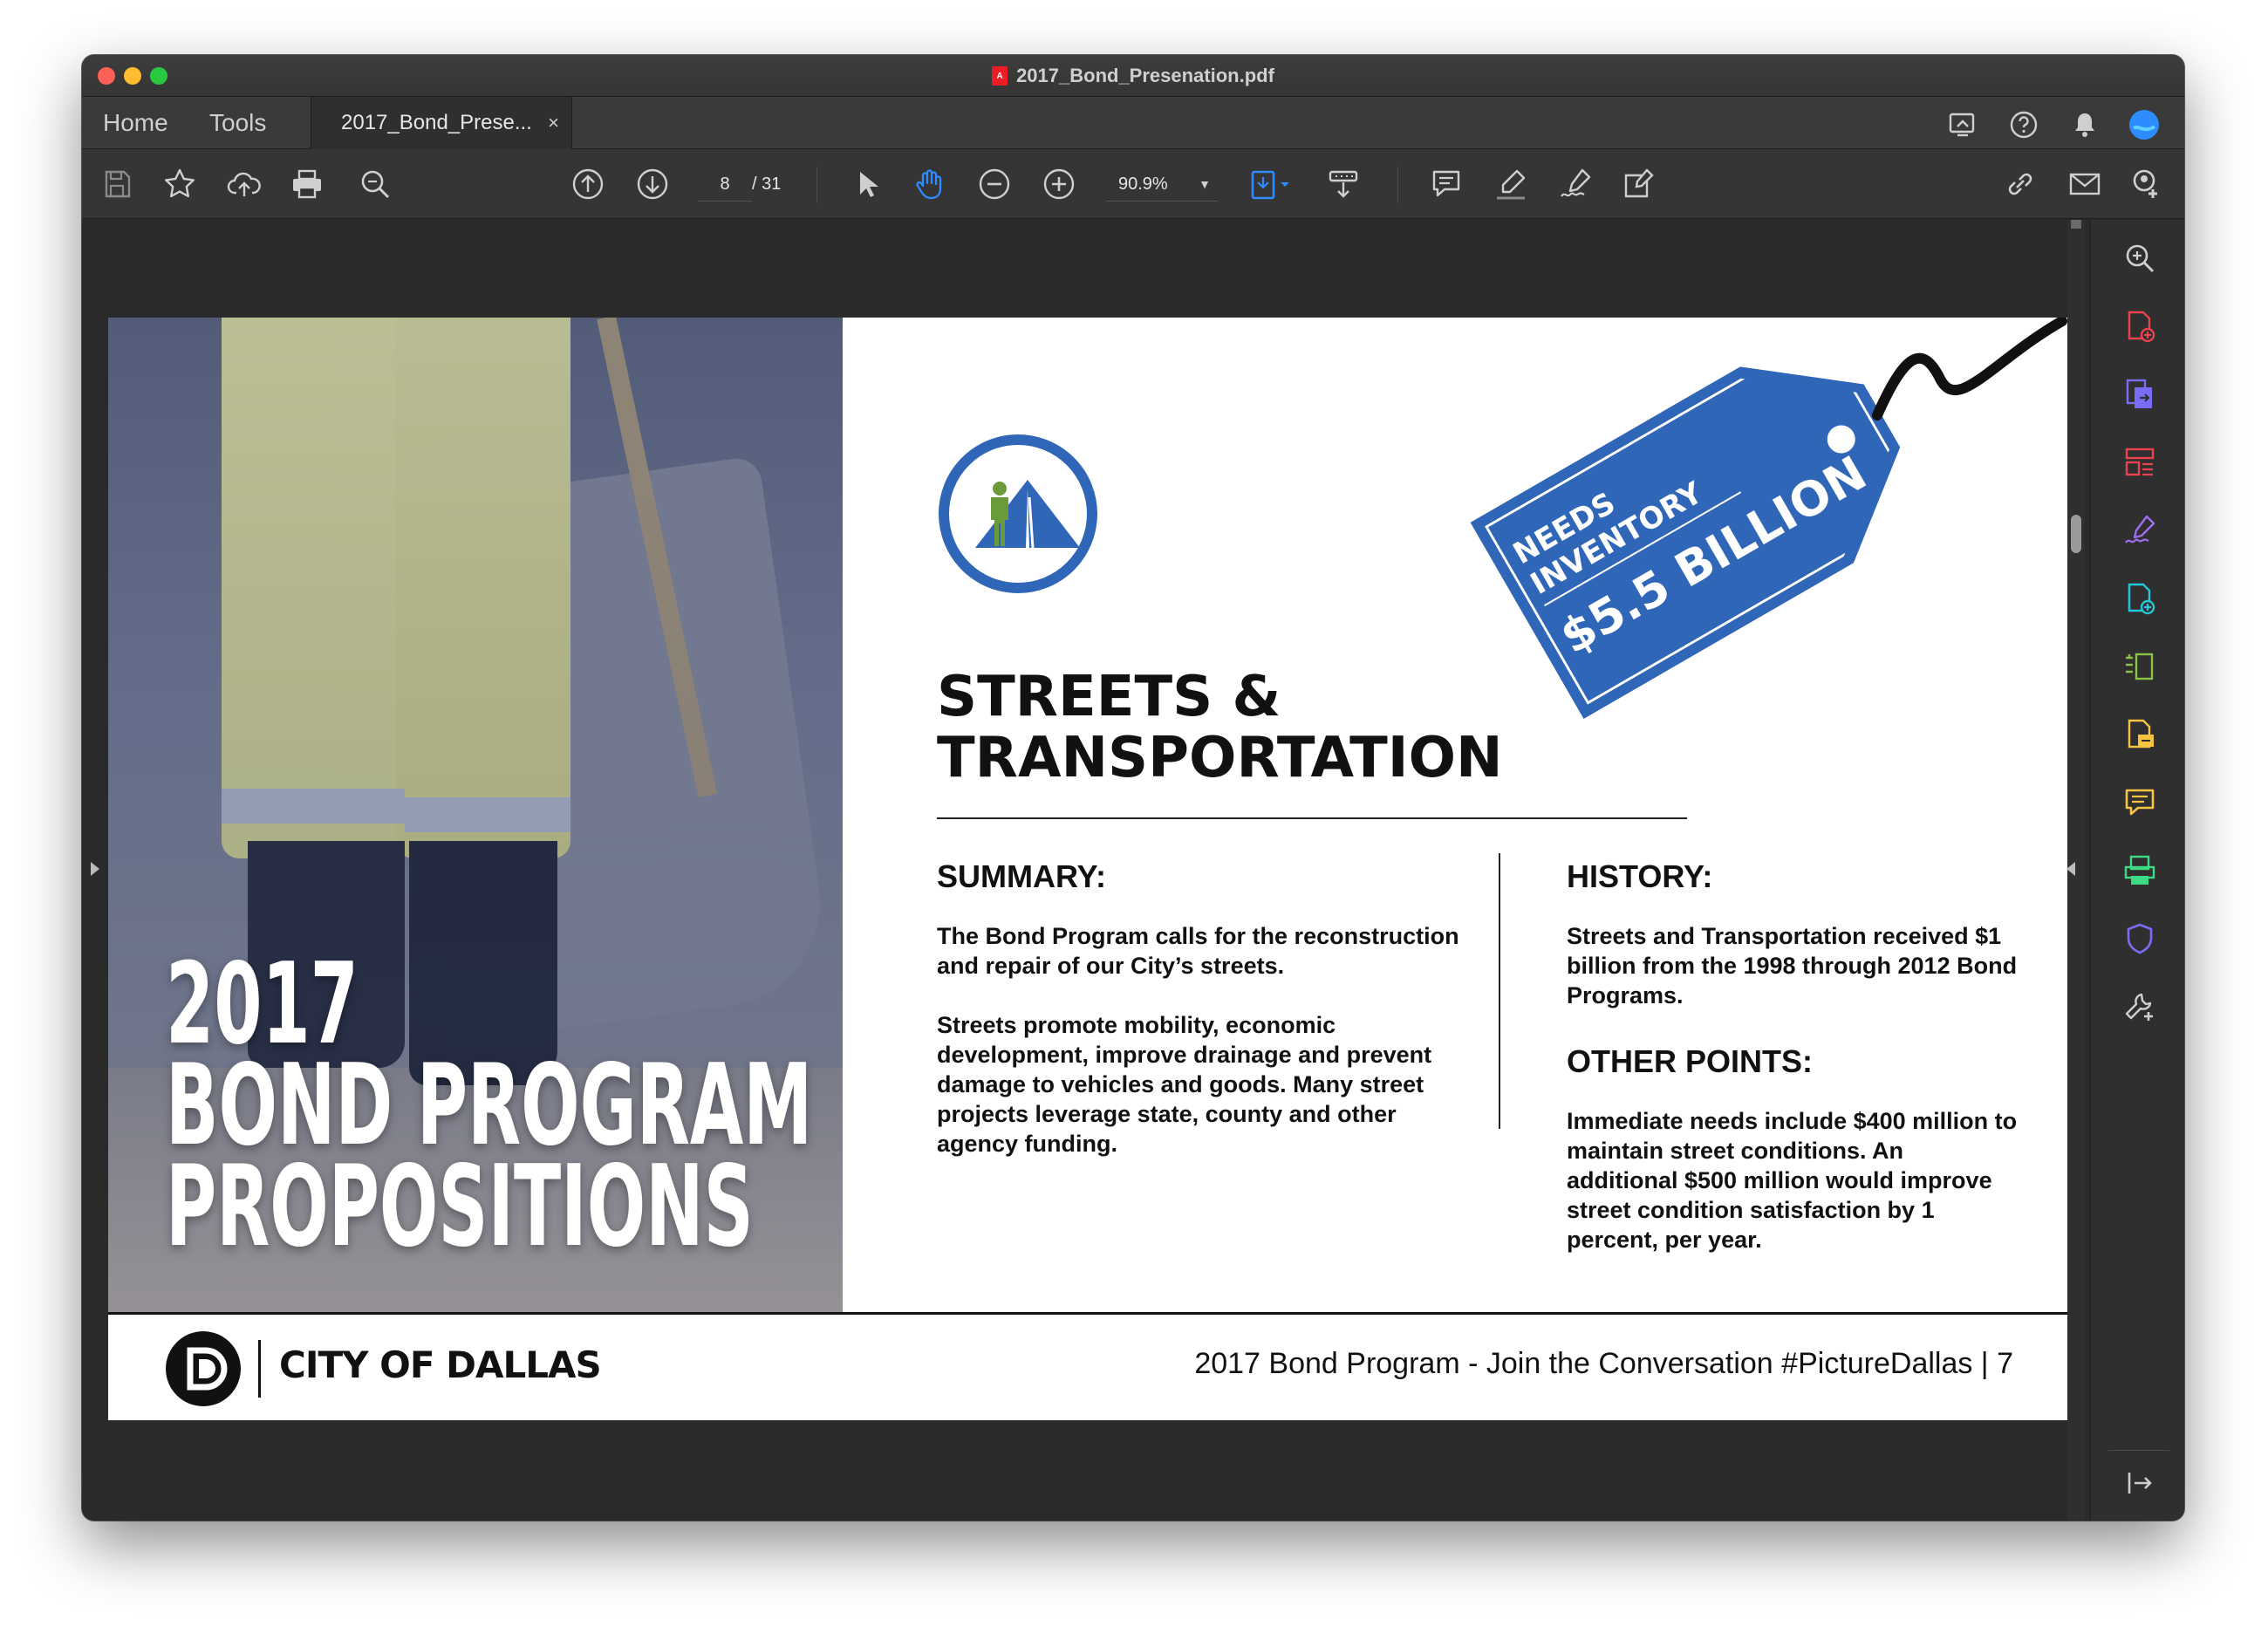 The width and height of the screenshot is (2268, 1627). I want to click on history-heading: HISTORY:, so click(1640, 876).